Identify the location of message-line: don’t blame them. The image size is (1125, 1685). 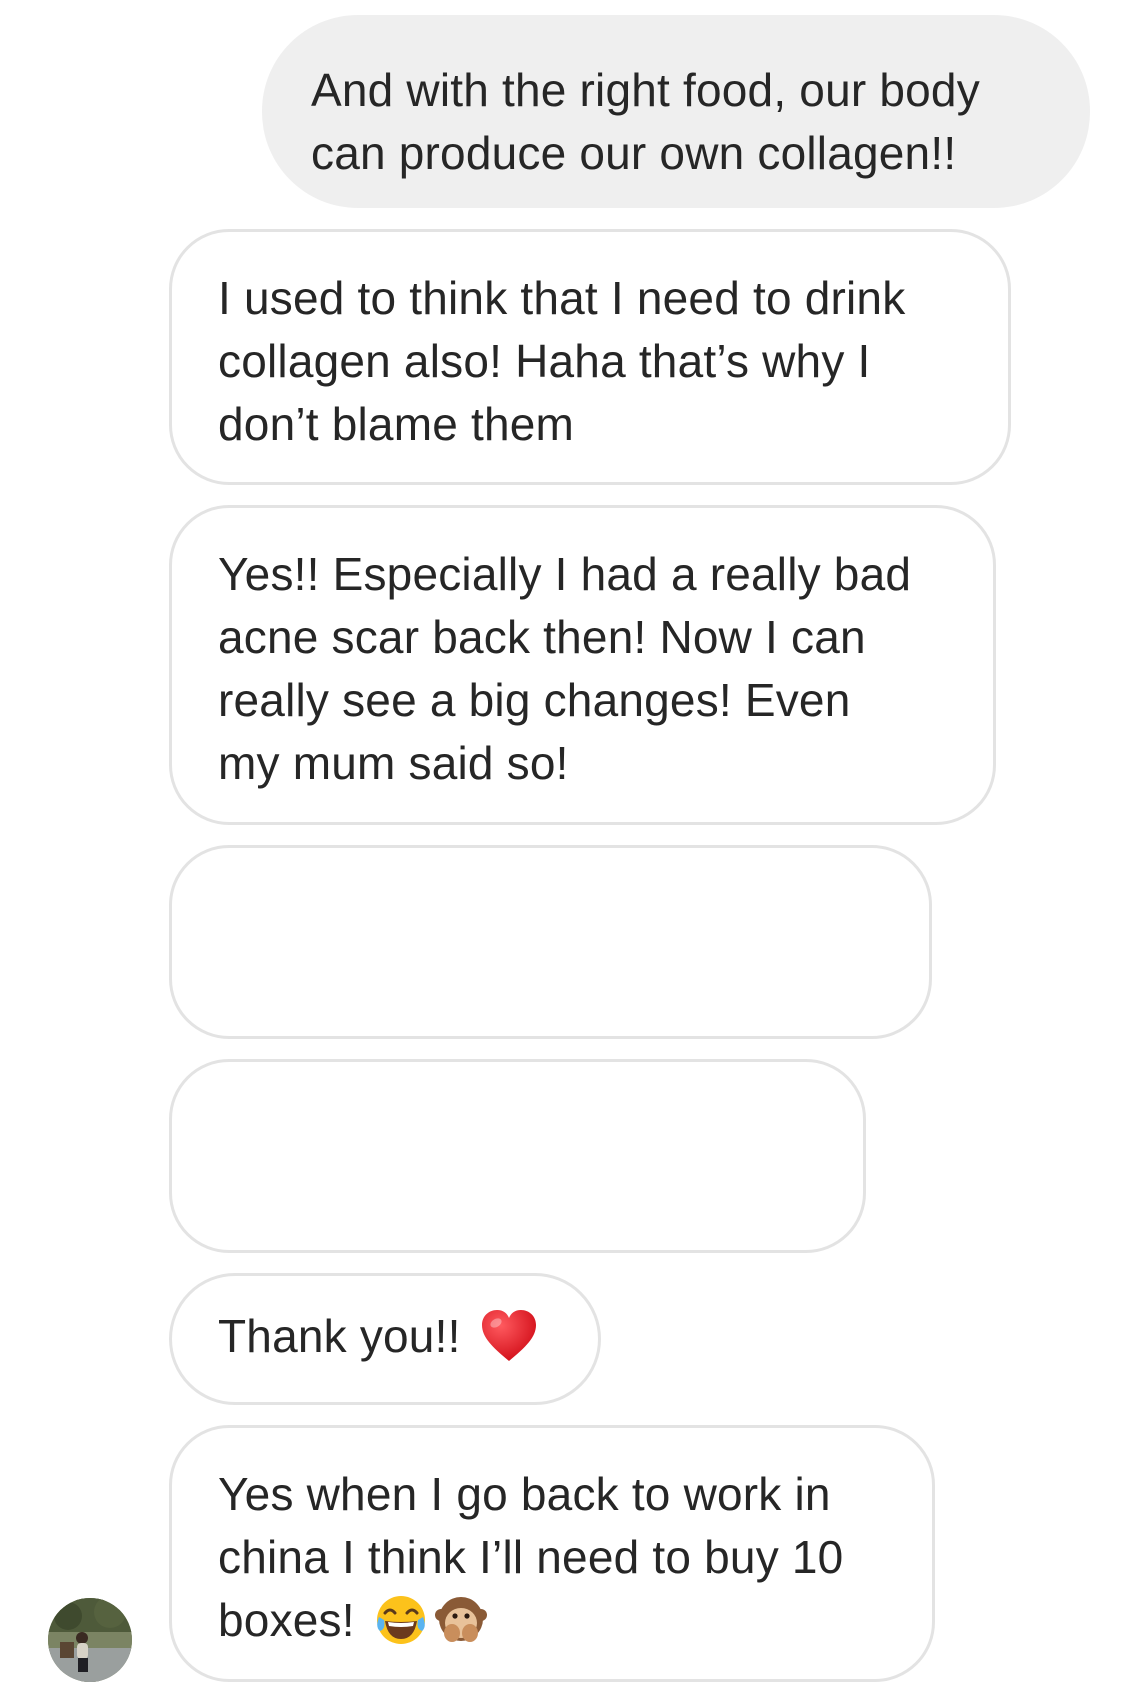
(396, 424).